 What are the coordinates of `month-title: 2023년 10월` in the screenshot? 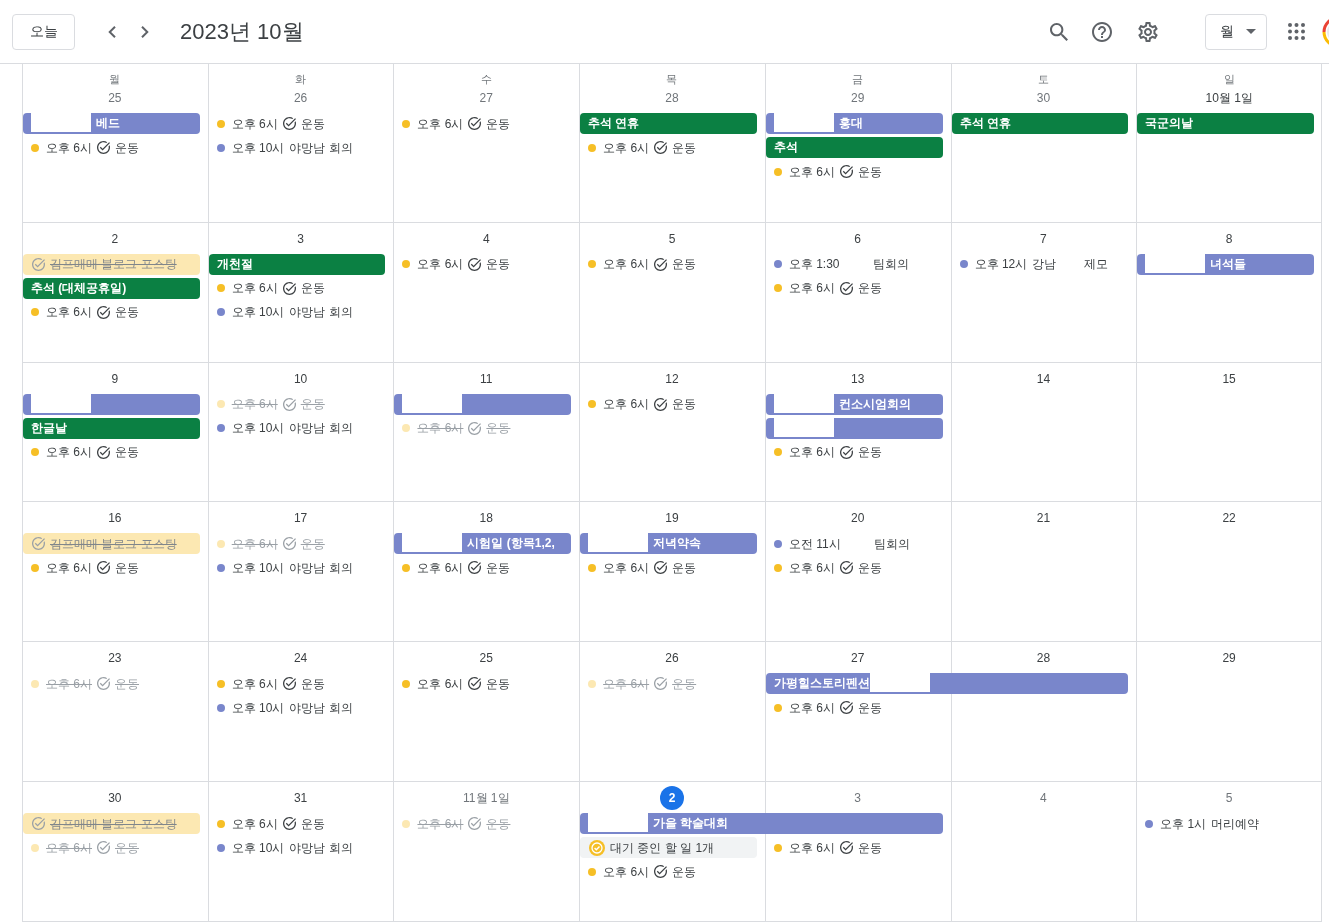 It's located at (242, 32).